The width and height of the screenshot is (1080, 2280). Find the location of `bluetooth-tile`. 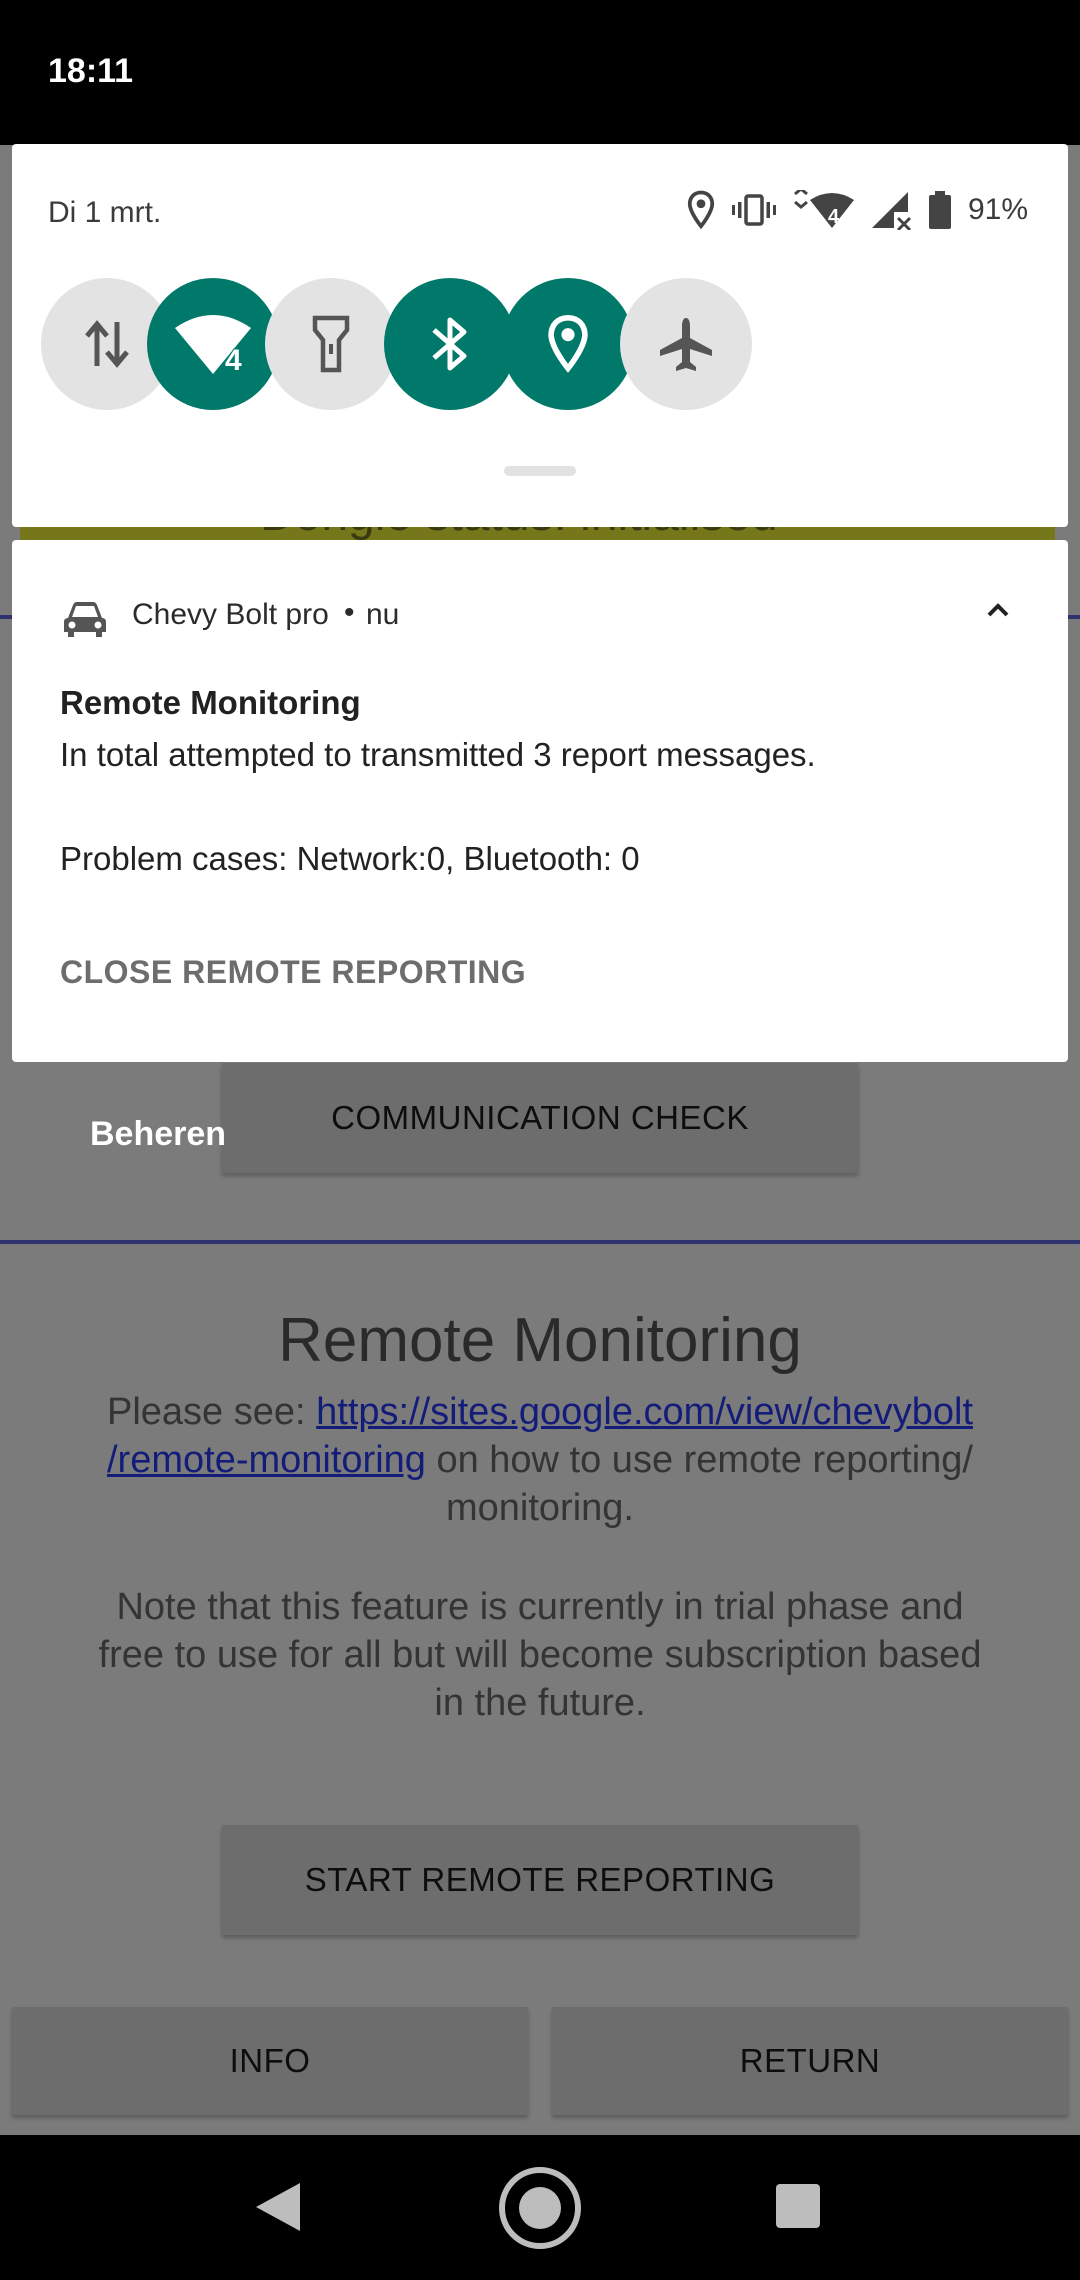

bluetooth-tile is located at coordinates (450, 344).